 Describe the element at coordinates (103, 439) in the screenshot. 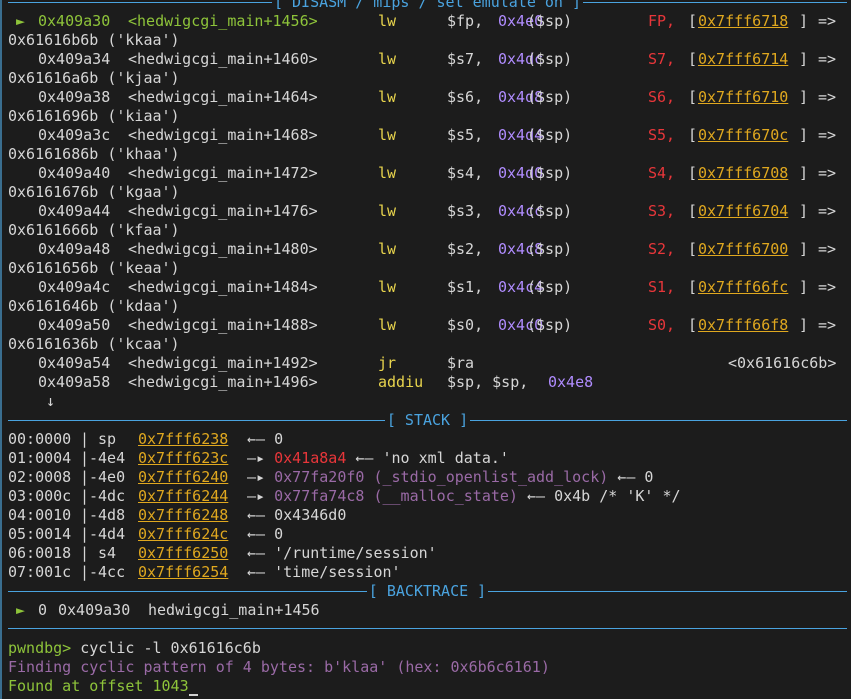

I see `stack-register: sp` at that location.